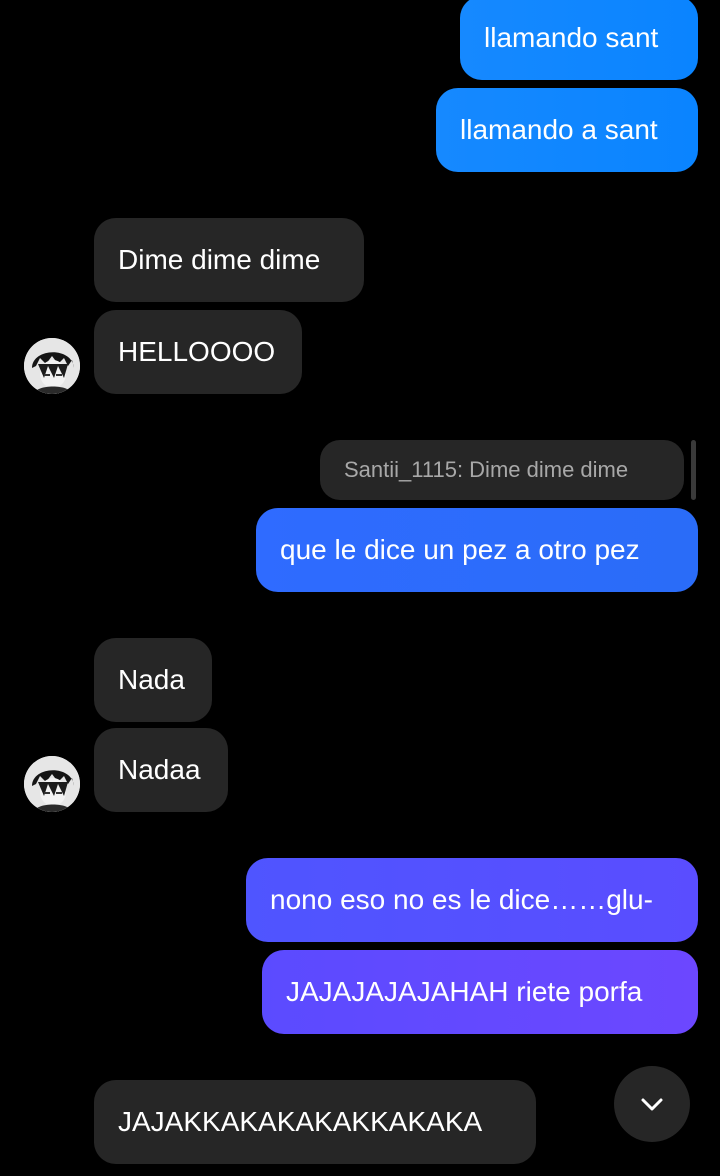  I want to click on reply-indicator-bar, so click(693, 470).